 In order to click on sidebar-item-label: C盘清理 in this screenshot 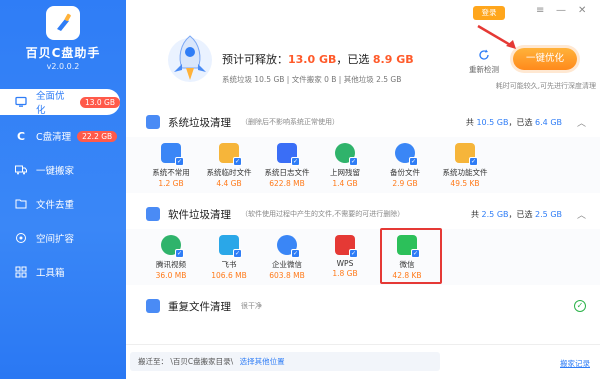, I will do `click(54, 137)`.